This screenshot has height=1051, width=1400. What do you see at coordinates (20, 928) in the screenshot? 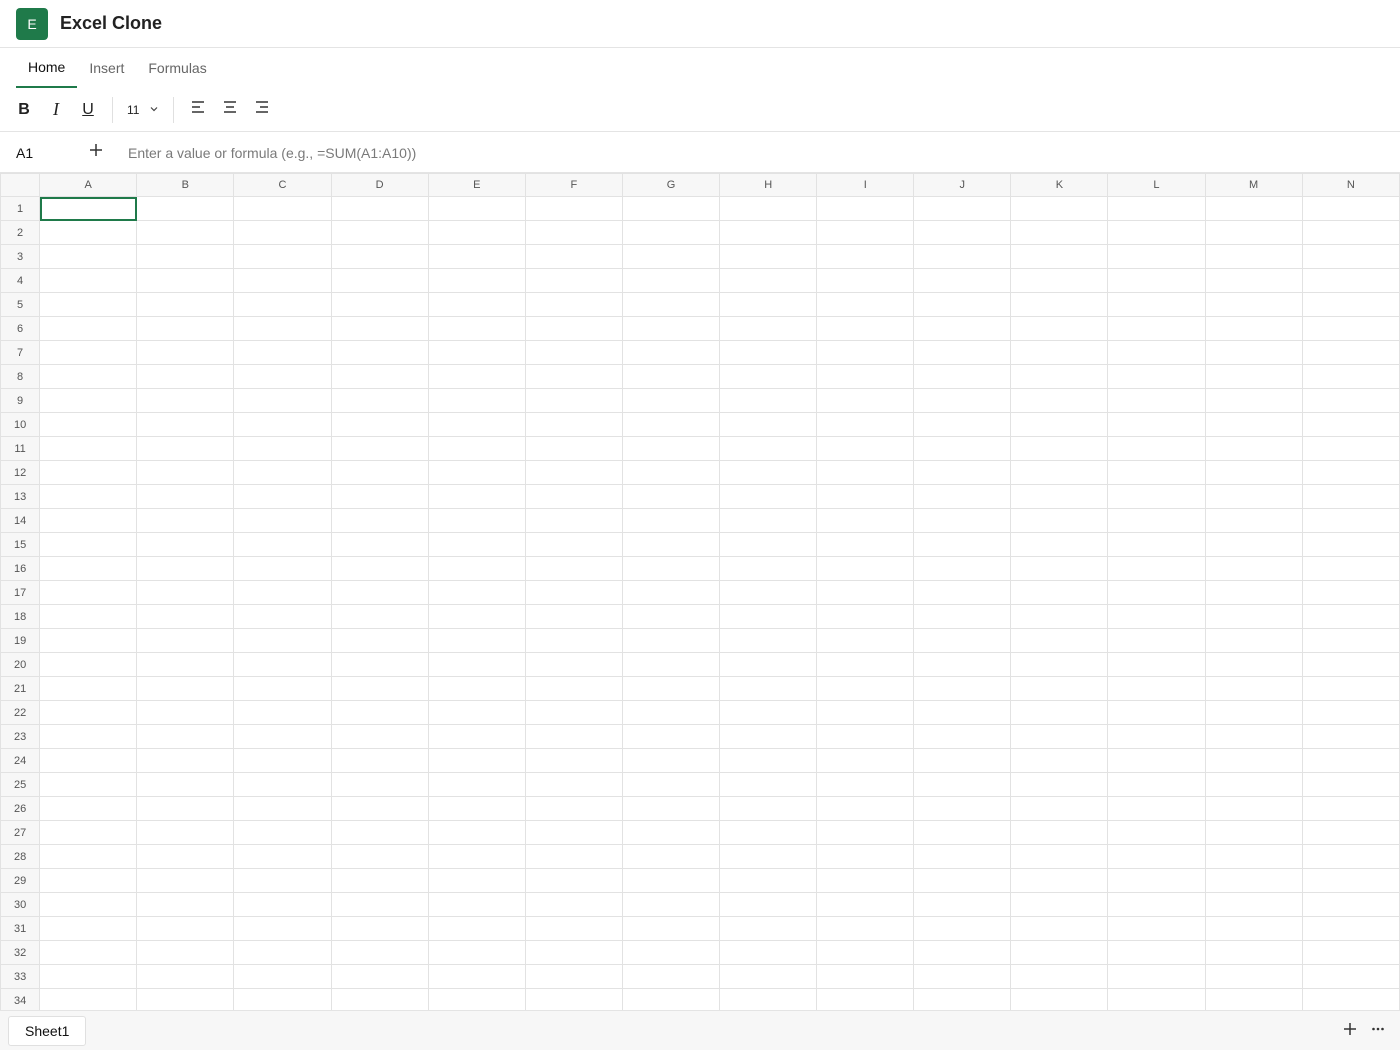
I see `row-header: 31` at bounding box center [20, 928].